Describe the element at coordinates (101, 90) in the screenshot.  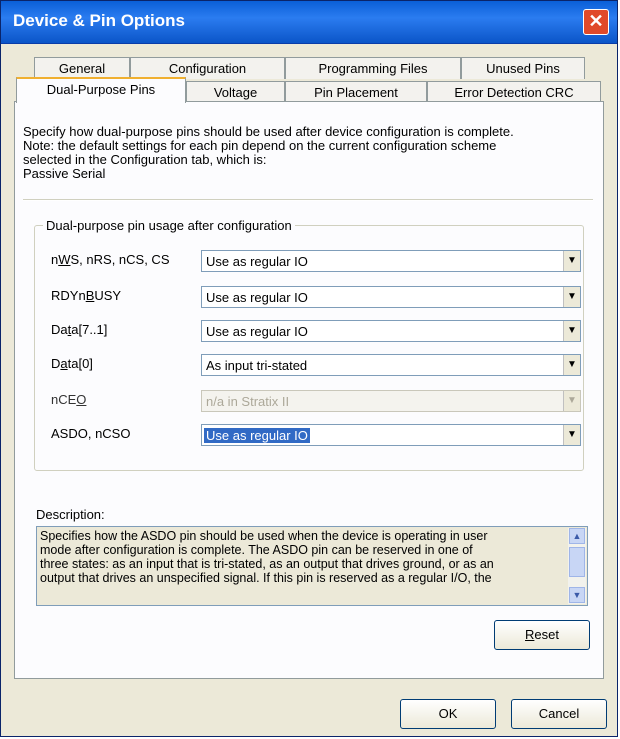
I see `tab-dual-purpose-pins: Dual-Purpose Pins` at that location.